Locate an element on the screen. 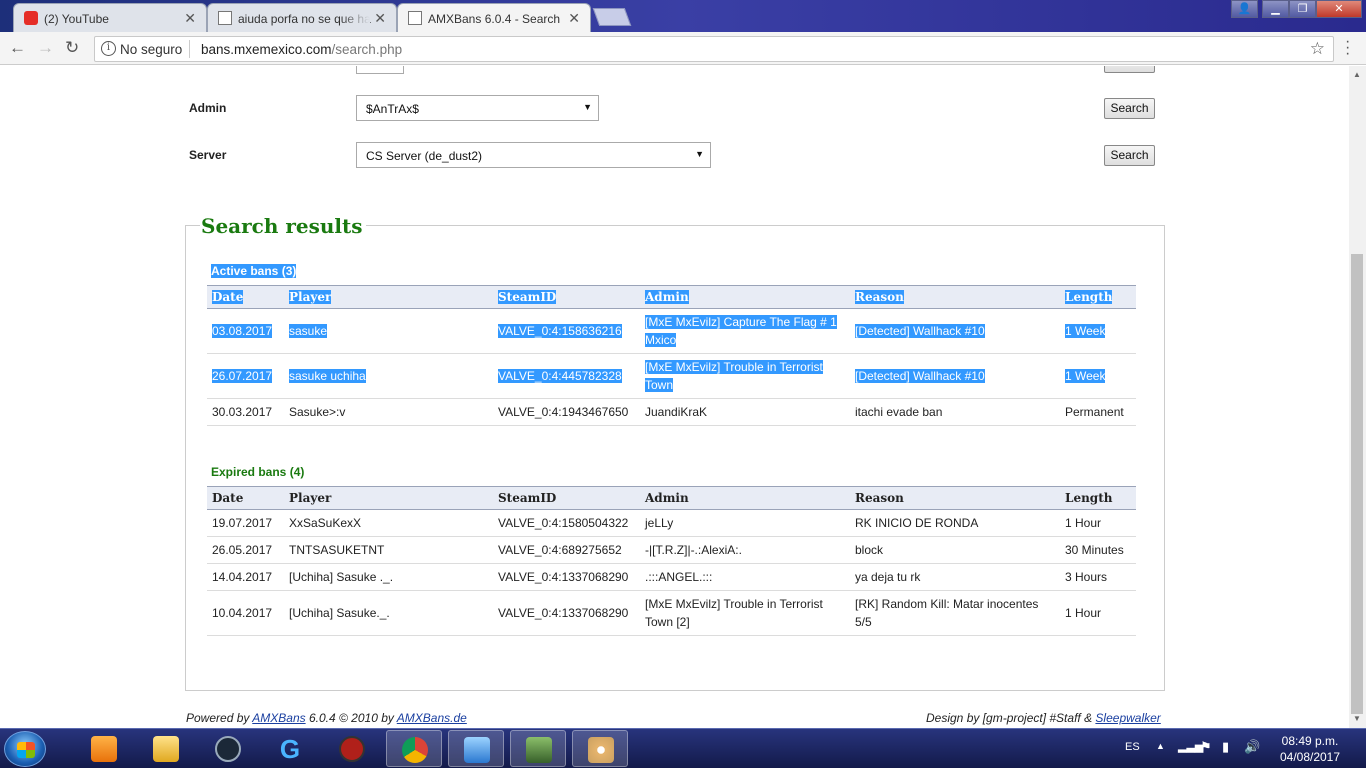 The width and height of the screenshot is (1366, 768). bookmark-star-icon: ☆ is located at coordinates (1317, 49).